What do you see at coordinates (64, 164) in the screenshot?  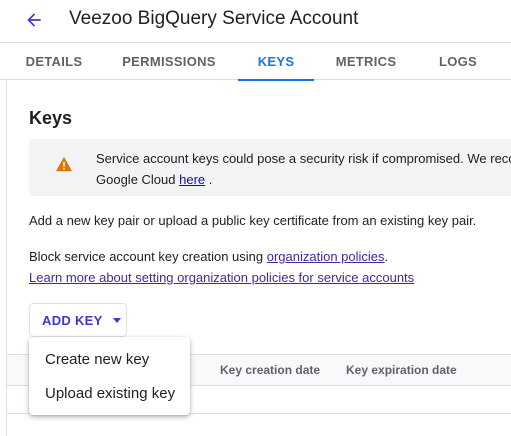 I see `warning-triangle-icon` at bounding box center [64, 164].